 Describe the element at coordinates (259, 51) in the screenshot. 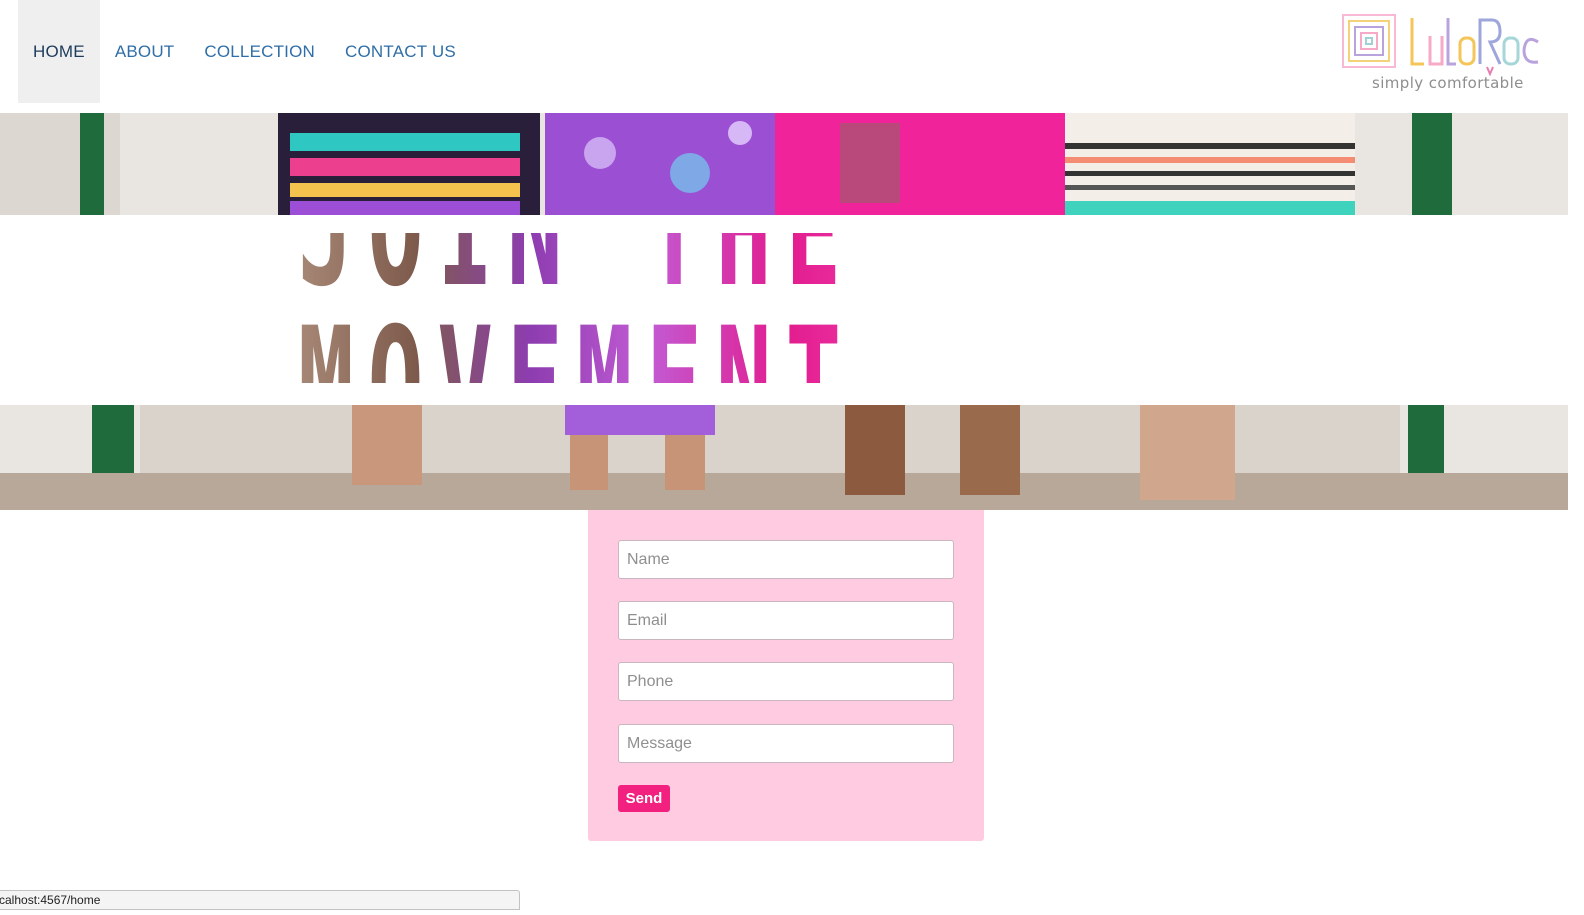

I see `nav-item-collection: COLLECTION` at that location.